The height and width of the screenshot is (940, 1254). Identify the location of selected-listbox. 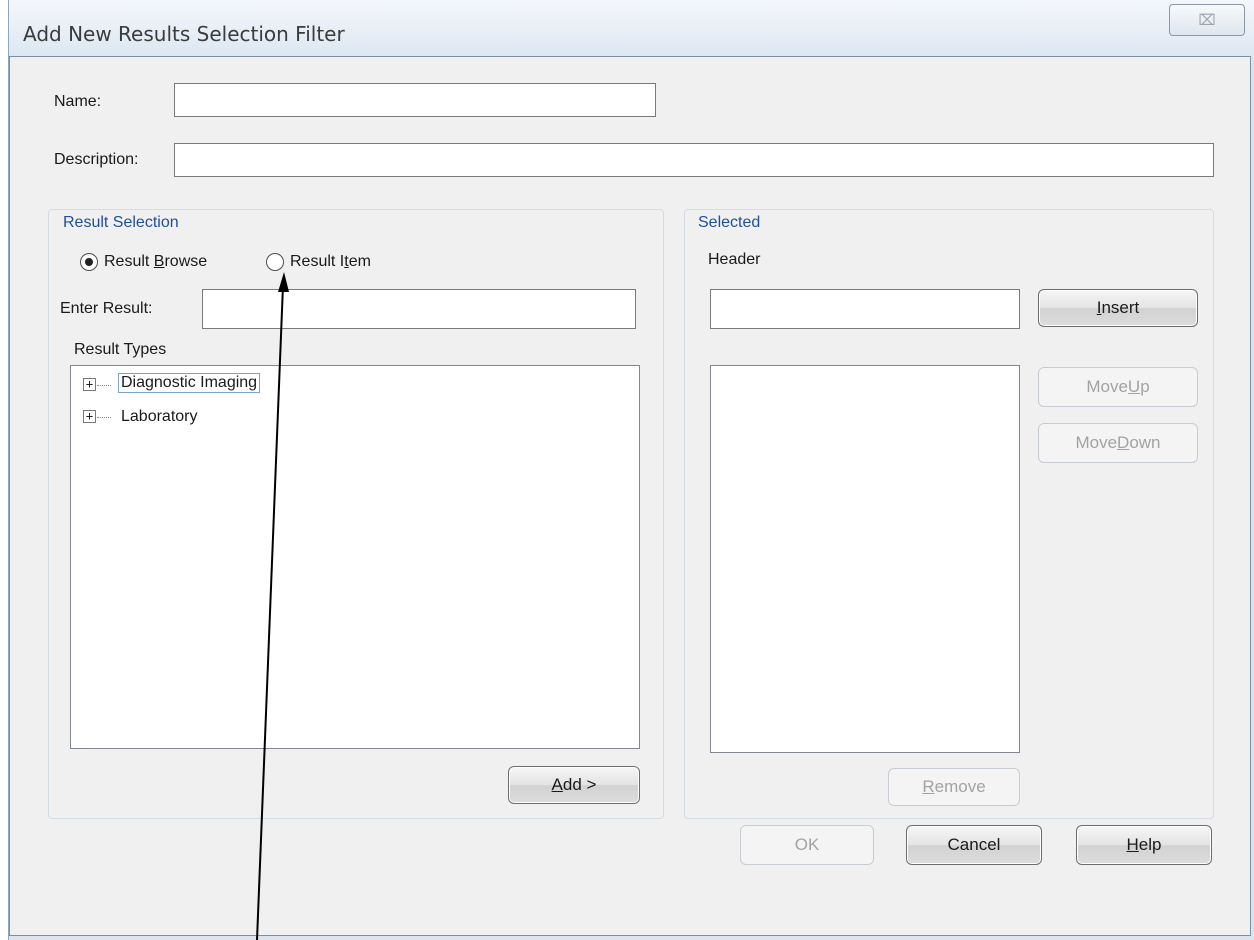
(865, 559).